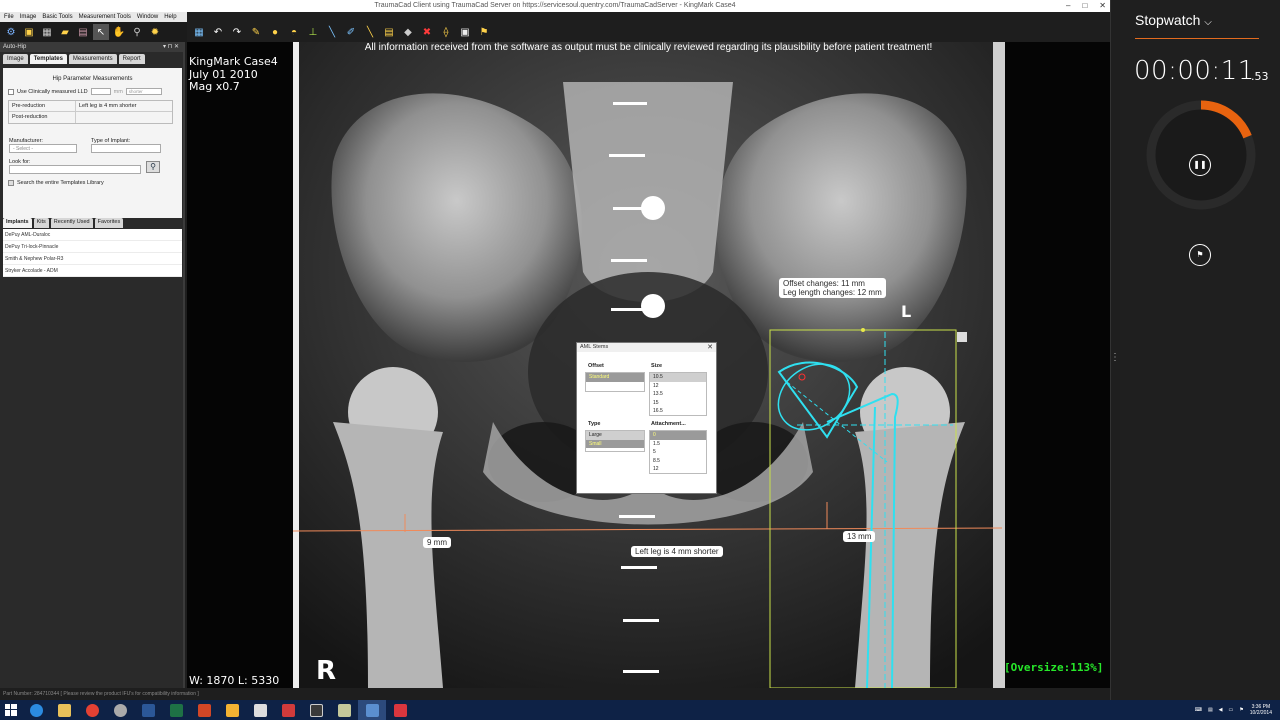 The width and height of the screenshot is (1280, 720). What do you see at coordinates (126, 148) in the screenshot?
I see `implant-type-select` at bounding box center [126, 148].